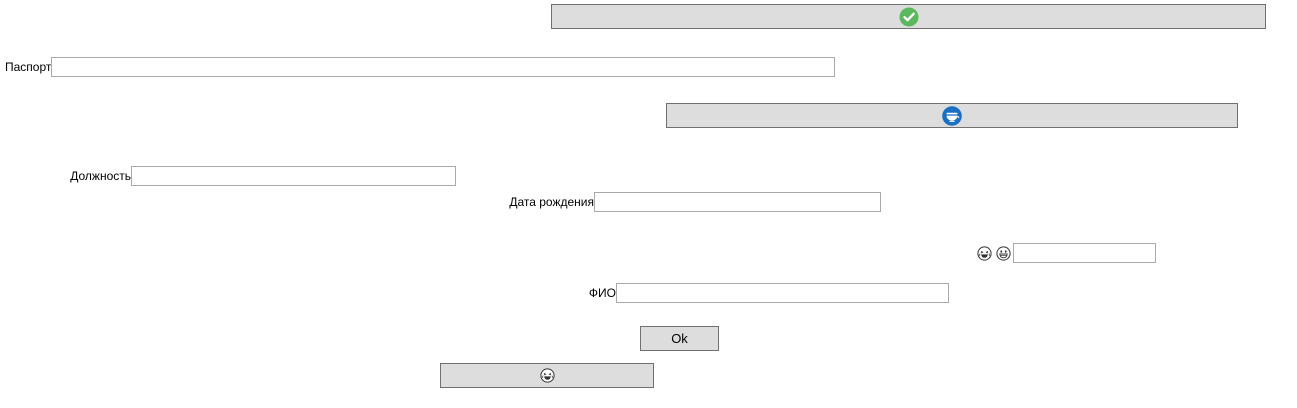  What do you see at coordinates (782, 293) in the screenshot?
I see `fio-field` at bounding box center [782, 293].